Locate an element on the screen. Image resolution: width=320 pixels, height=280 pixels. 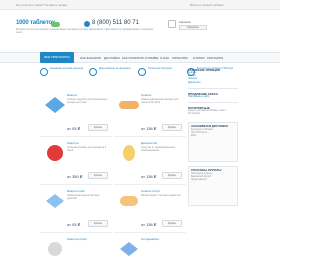
product-title: Левитра Софт is located at coordinates (77, 239).